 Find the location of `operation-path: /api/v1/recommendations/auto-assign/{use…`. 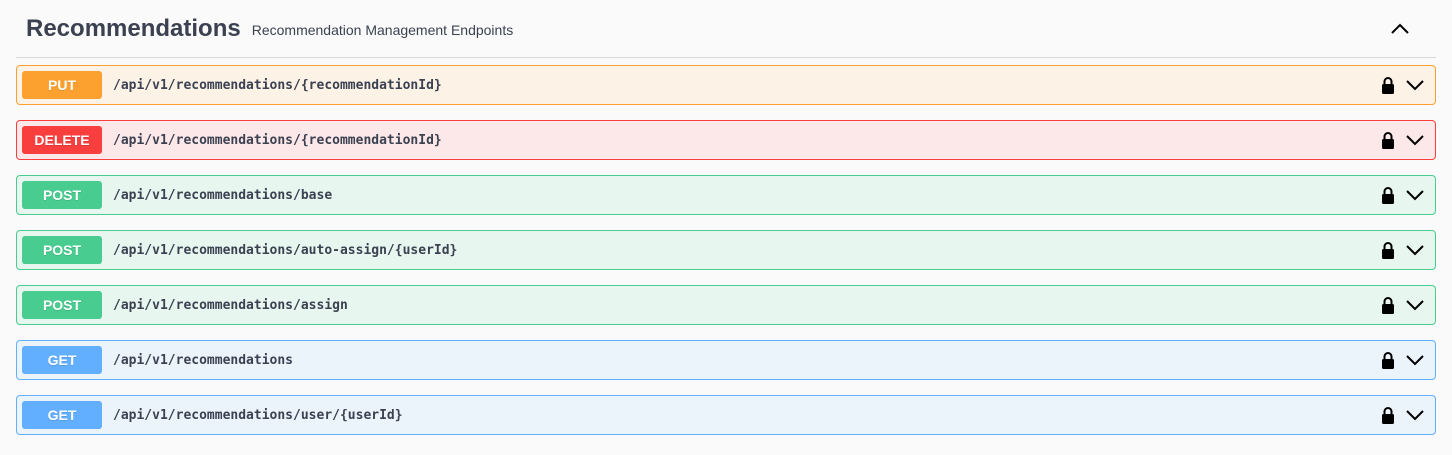

operation-path: /api/v1/recommendations/auto-assign/{use… is located at coordinates (285, 250).